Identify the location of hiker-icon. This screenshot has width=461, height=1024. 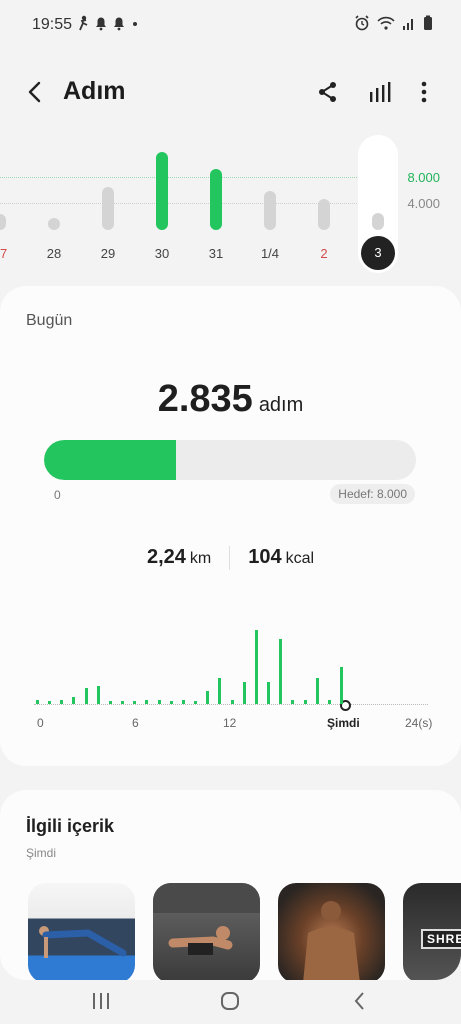
(83, 23).